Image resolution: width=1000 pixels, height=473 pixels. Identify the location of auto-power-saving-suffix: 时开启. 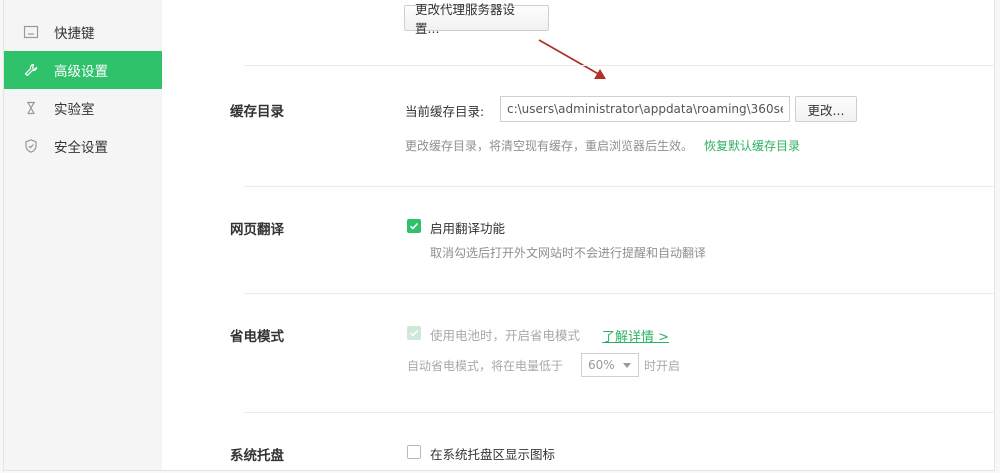
(662, 366).